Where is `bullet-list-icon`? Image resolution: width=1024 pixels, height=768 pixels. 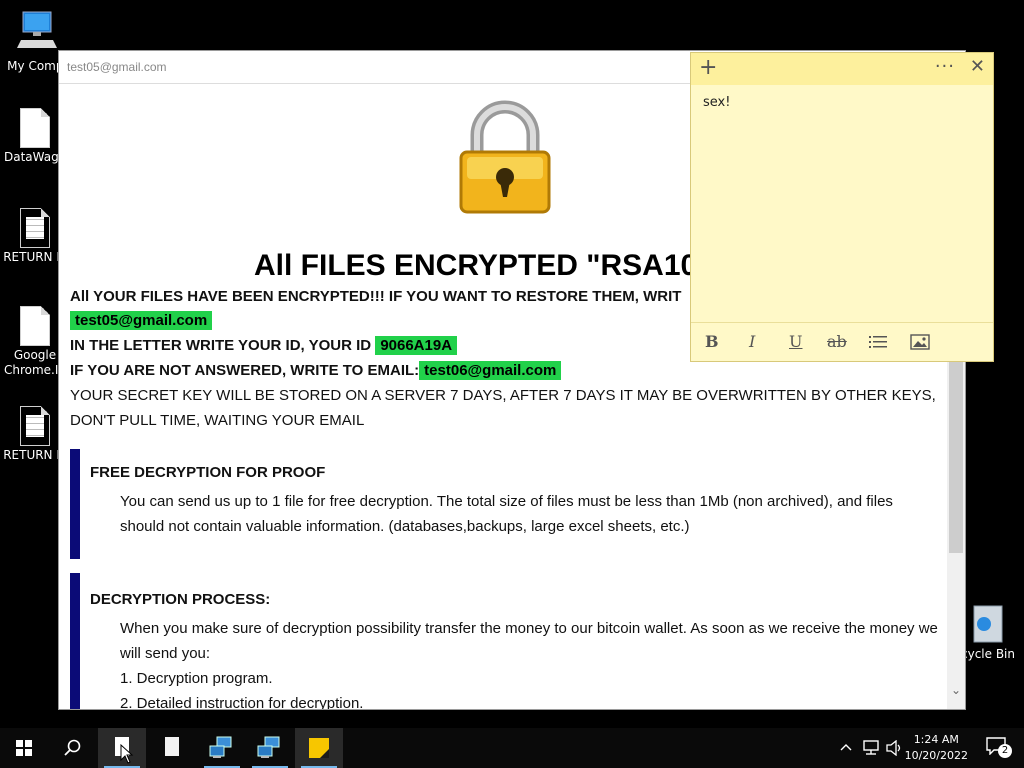
bullet-list-icon is located at coordinates (878, 342).